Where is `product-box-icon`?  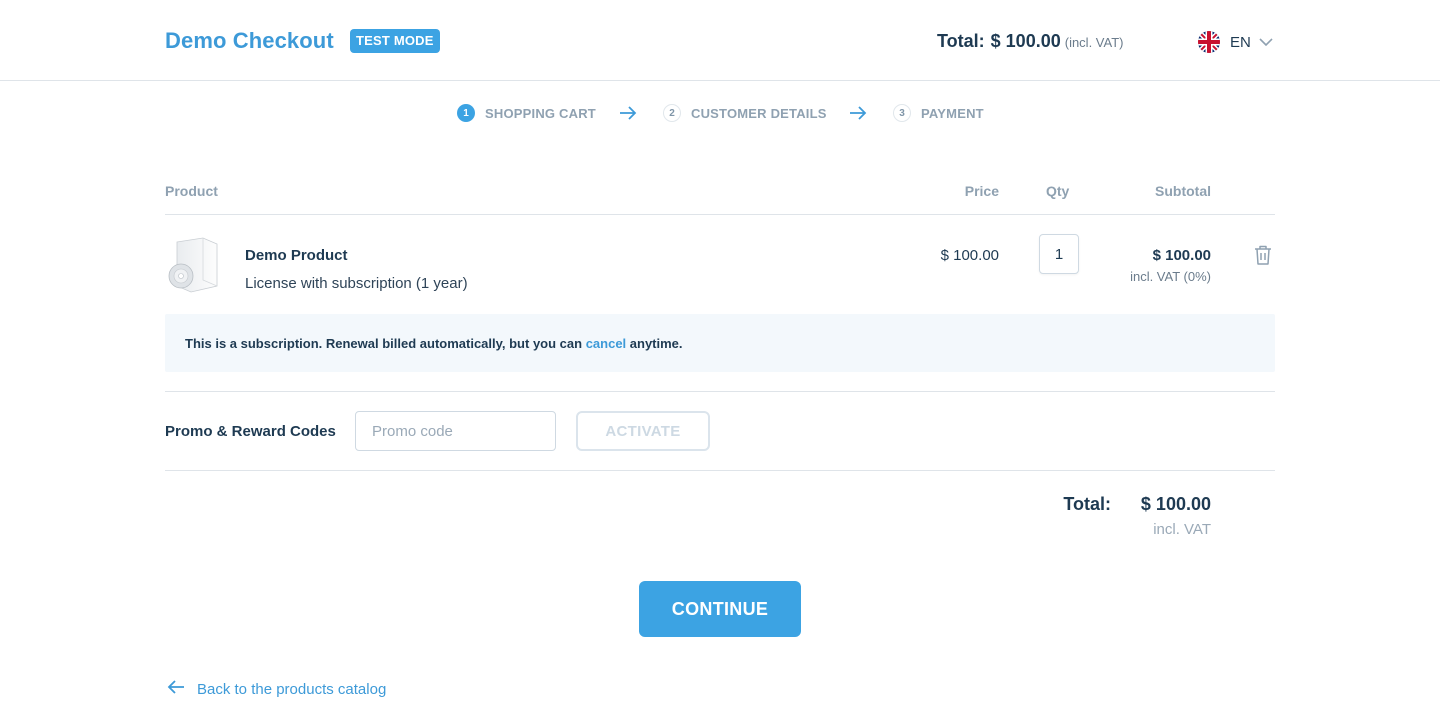 product-box-icon is located at coordinates (194, 265).